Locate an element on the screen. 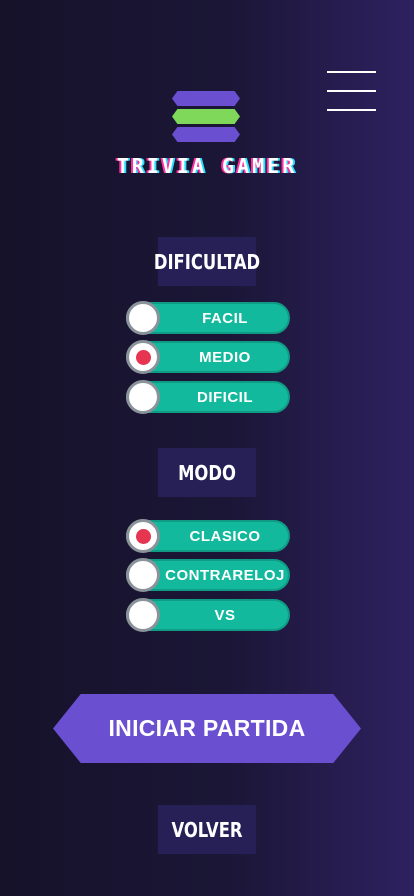 This screenshot has width=414, height=896. back-button-label: VOLVER is located at coordinates (207, 829).